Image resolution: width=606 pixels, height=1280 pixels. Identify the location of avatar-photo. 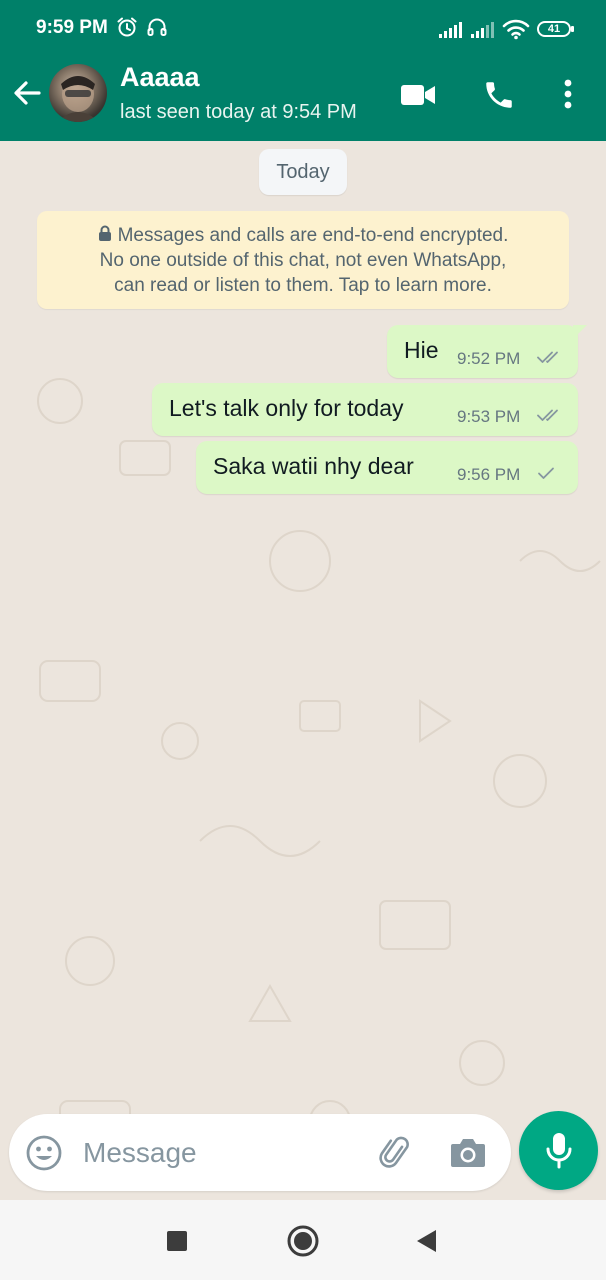
(78, 99).